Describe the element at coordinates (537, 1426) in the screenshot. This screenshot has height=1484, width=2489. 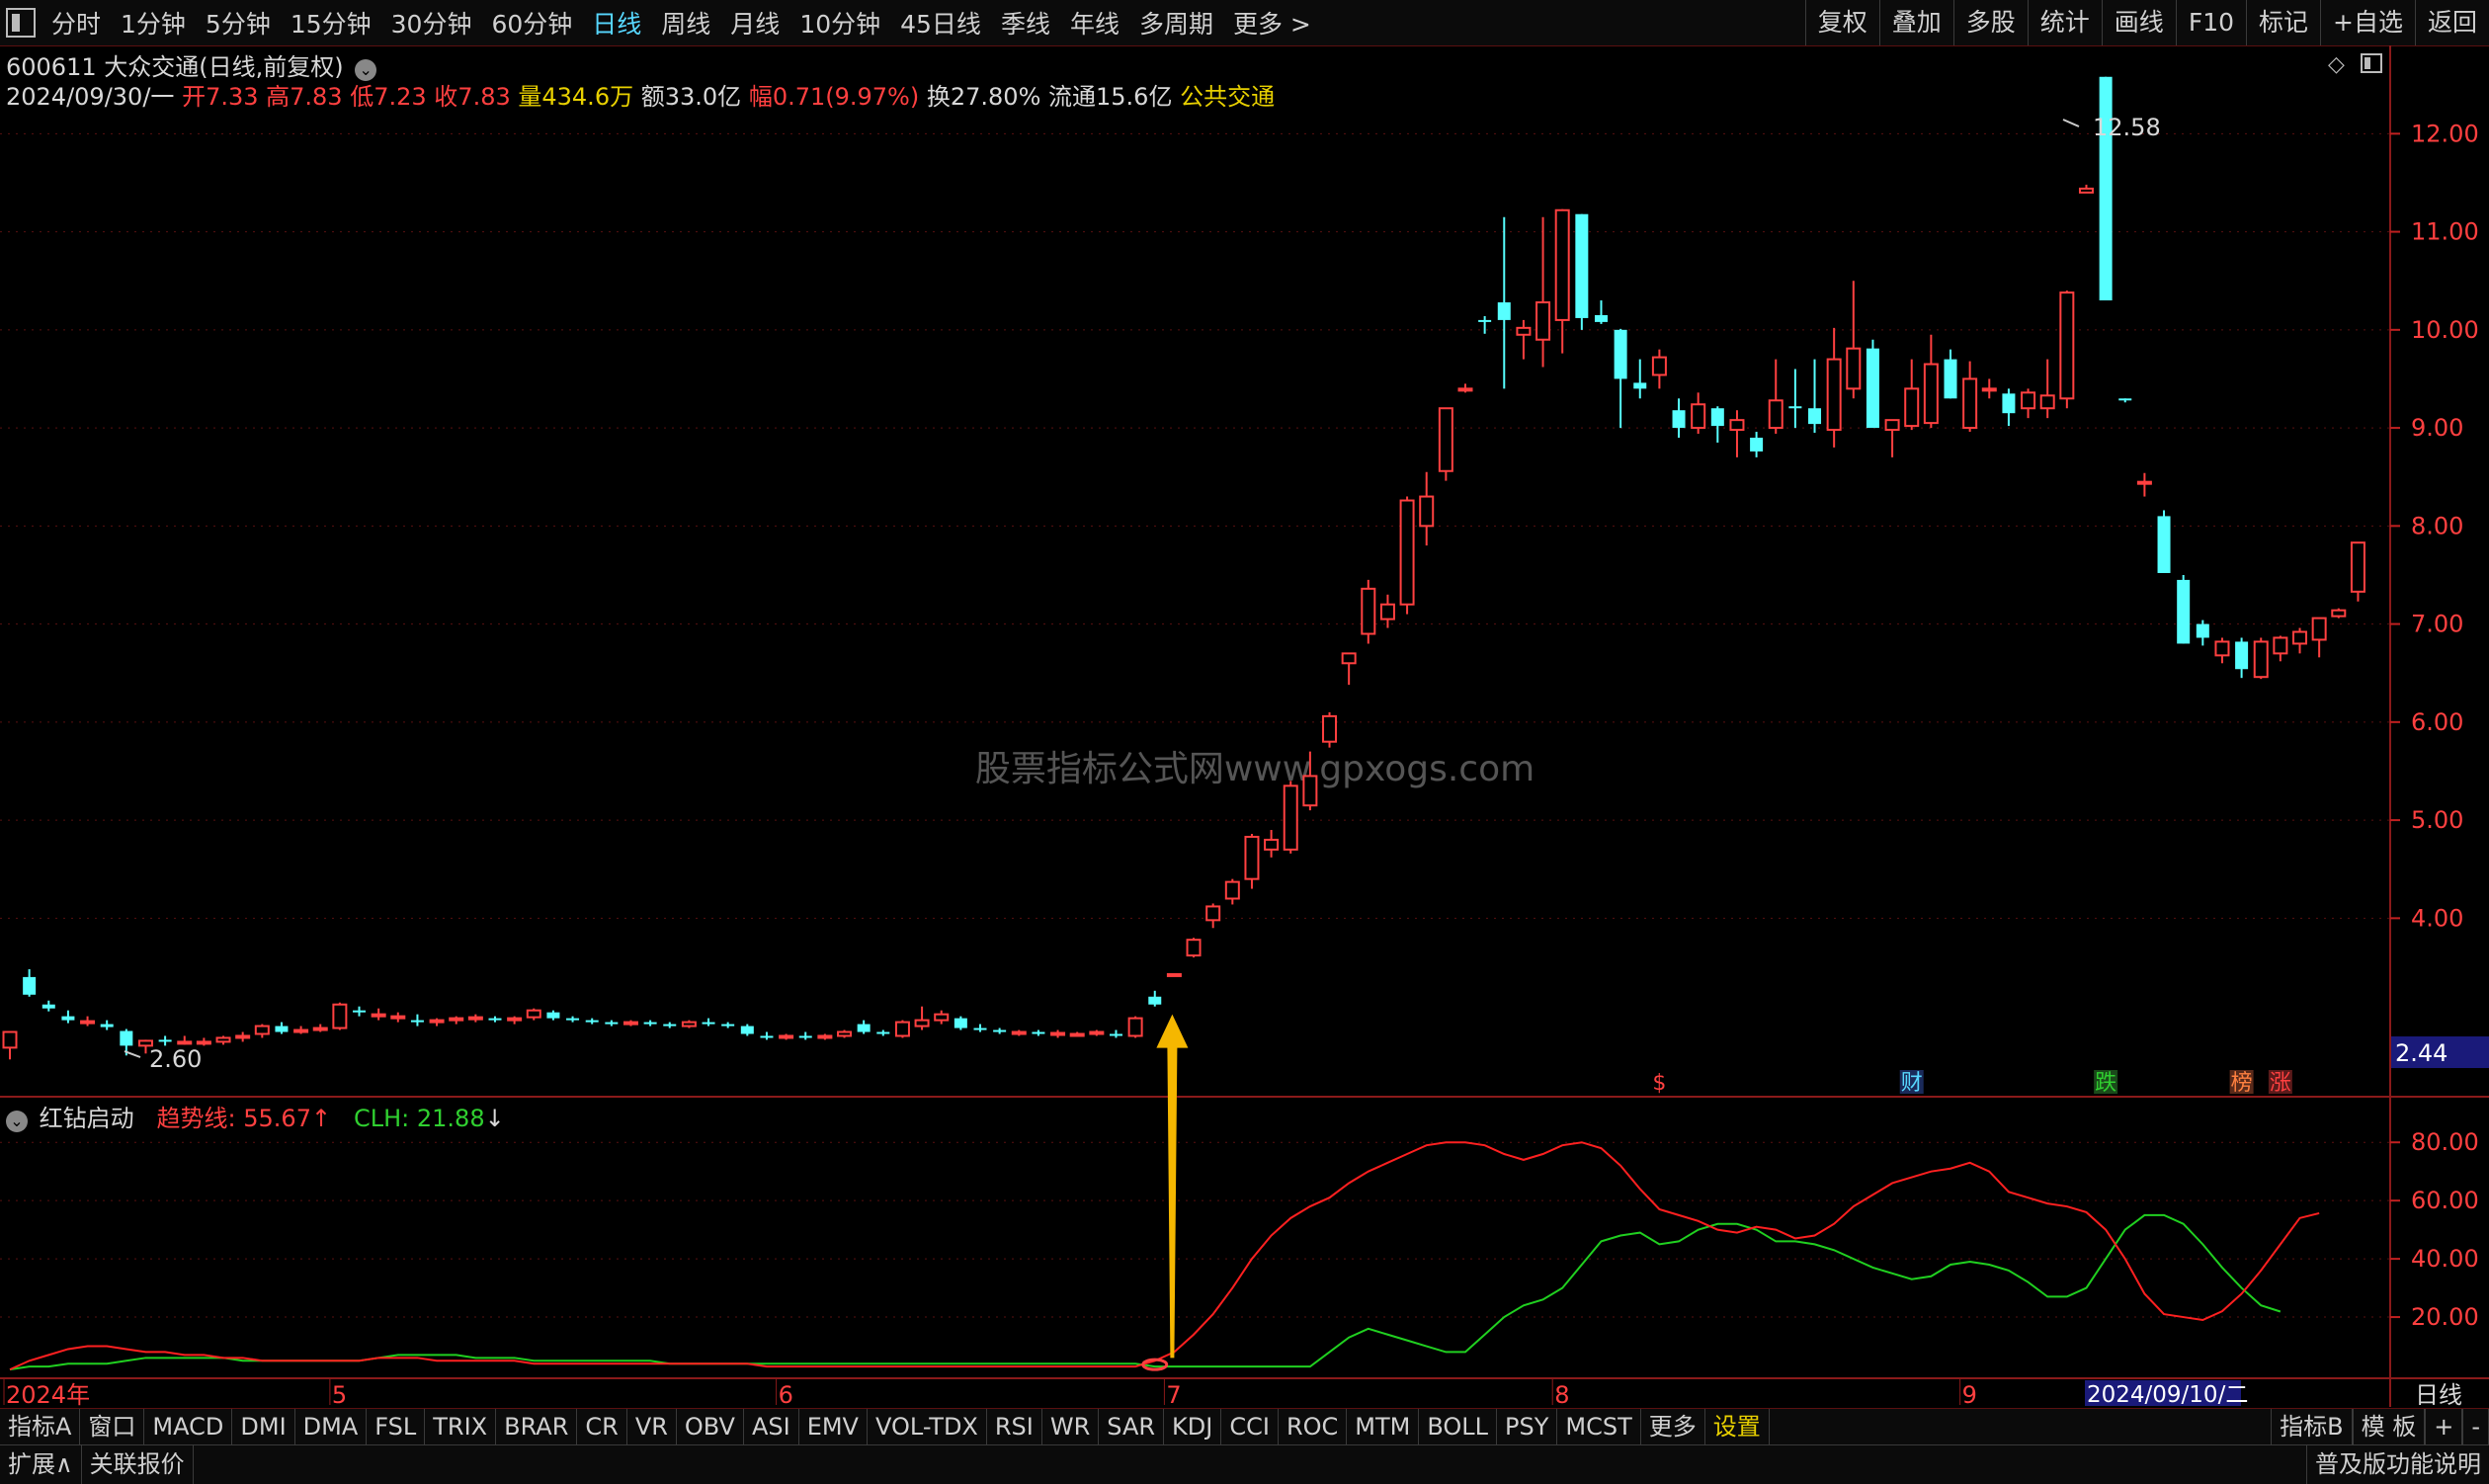
I see `indicator-tab: BRAR` at that location.